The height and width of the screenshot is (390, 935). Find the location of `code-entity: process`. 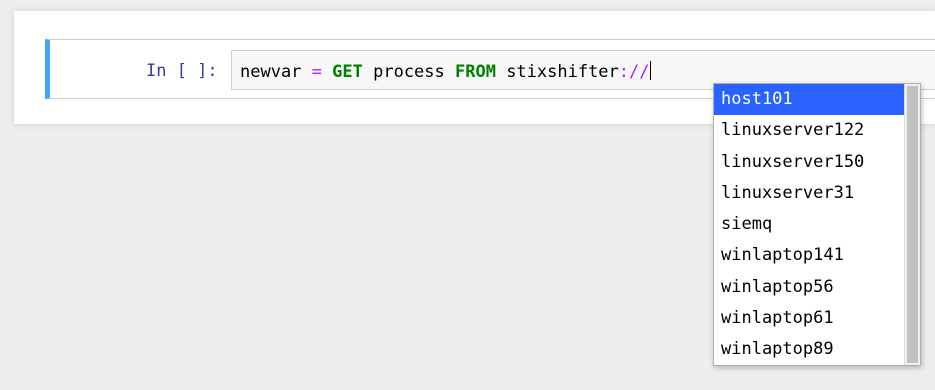

code-entity: process is located at coordinates (408, 72).